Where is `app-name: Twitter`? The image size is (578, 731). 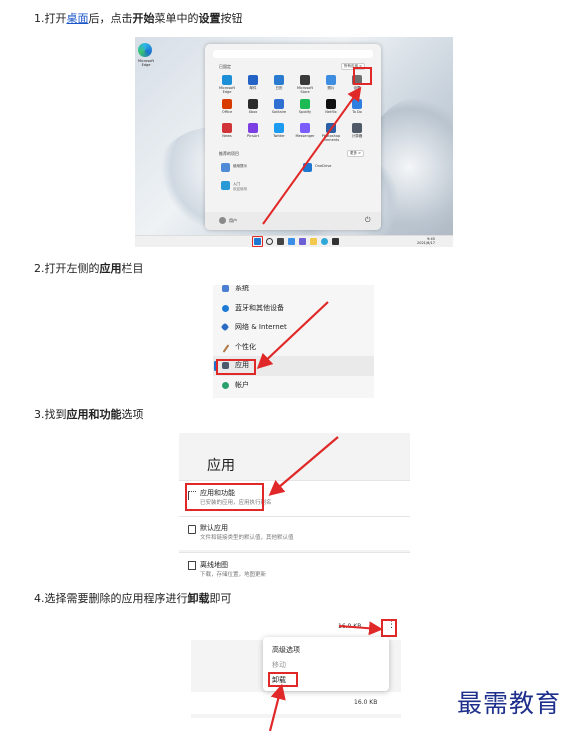 app-name: Twitter is located at coordinates (279, 136).